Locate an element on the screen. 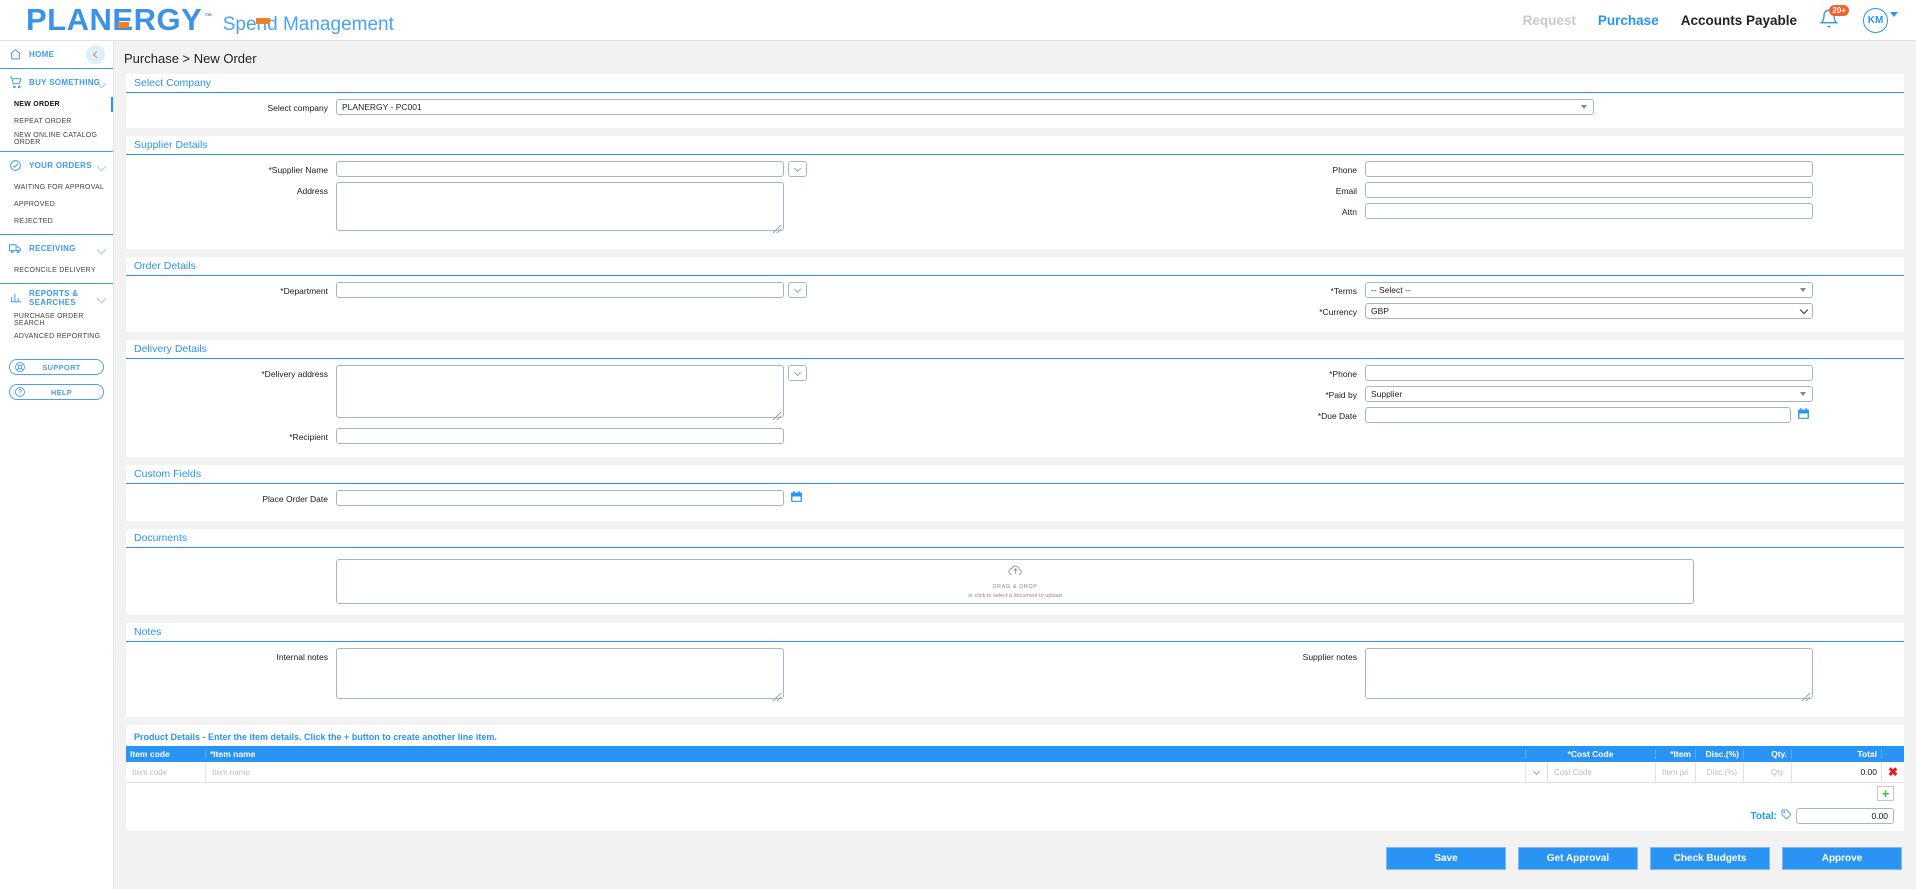 Image resolution: width=1916 pixels, height=889 pixels. table-row: 0.00 ✖ is located at coordinates (1015, 772).